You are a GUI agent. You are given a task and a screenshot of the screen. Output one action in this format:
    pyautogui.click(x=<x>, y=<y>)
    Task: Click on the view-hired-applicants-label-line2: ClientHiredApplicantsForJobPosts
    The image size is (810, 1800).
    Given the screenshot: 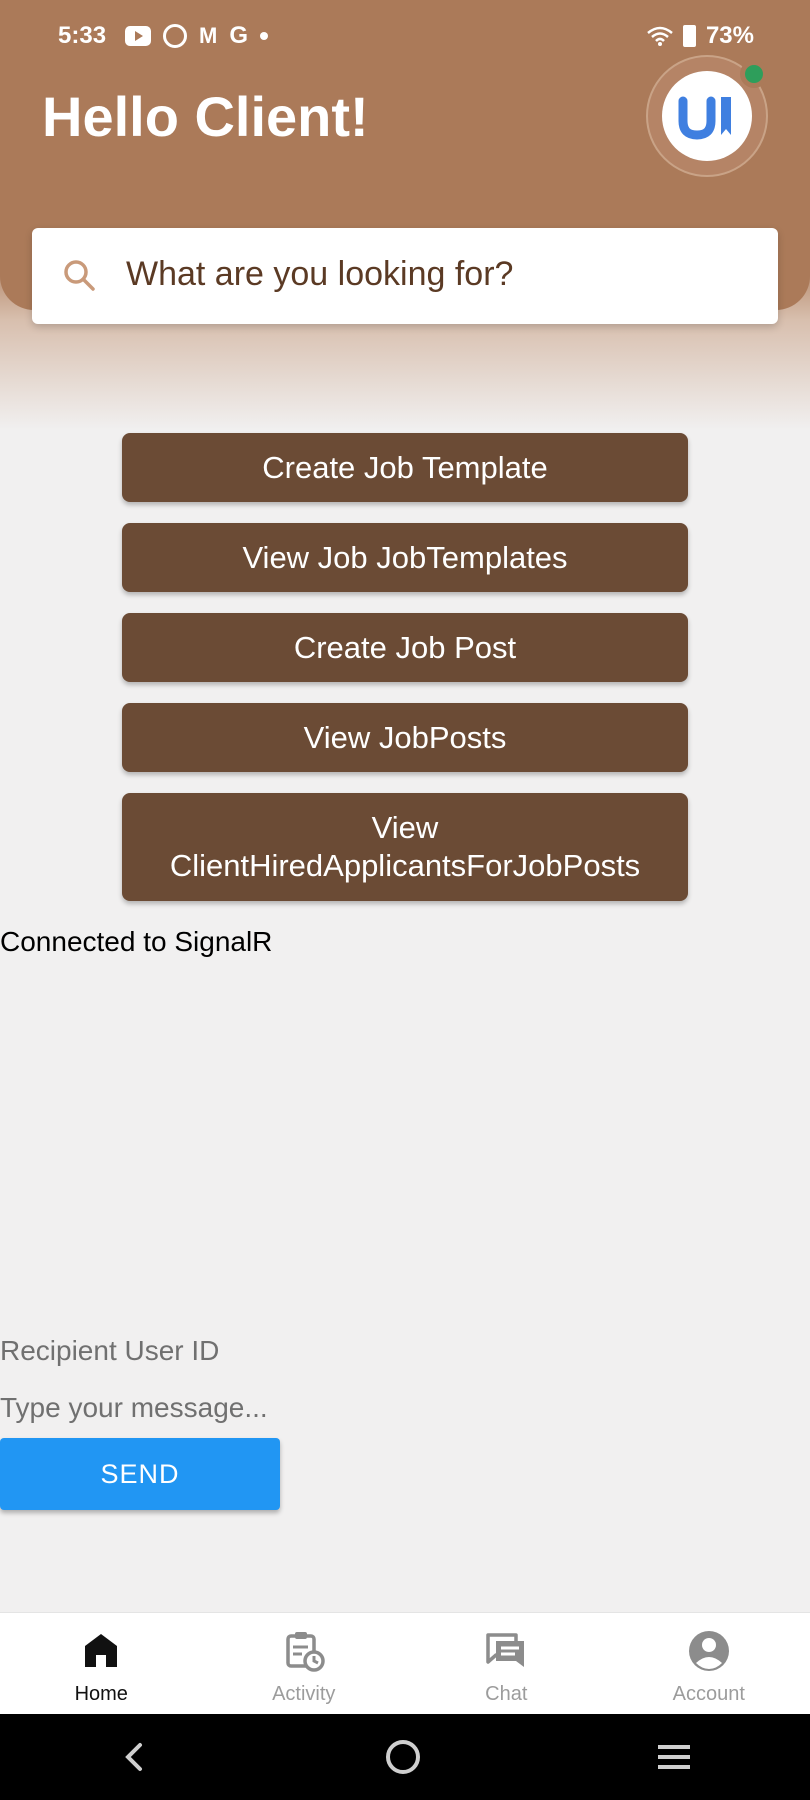 What is the action you would take?
    pyautogui.click(x=405, y=865)
    